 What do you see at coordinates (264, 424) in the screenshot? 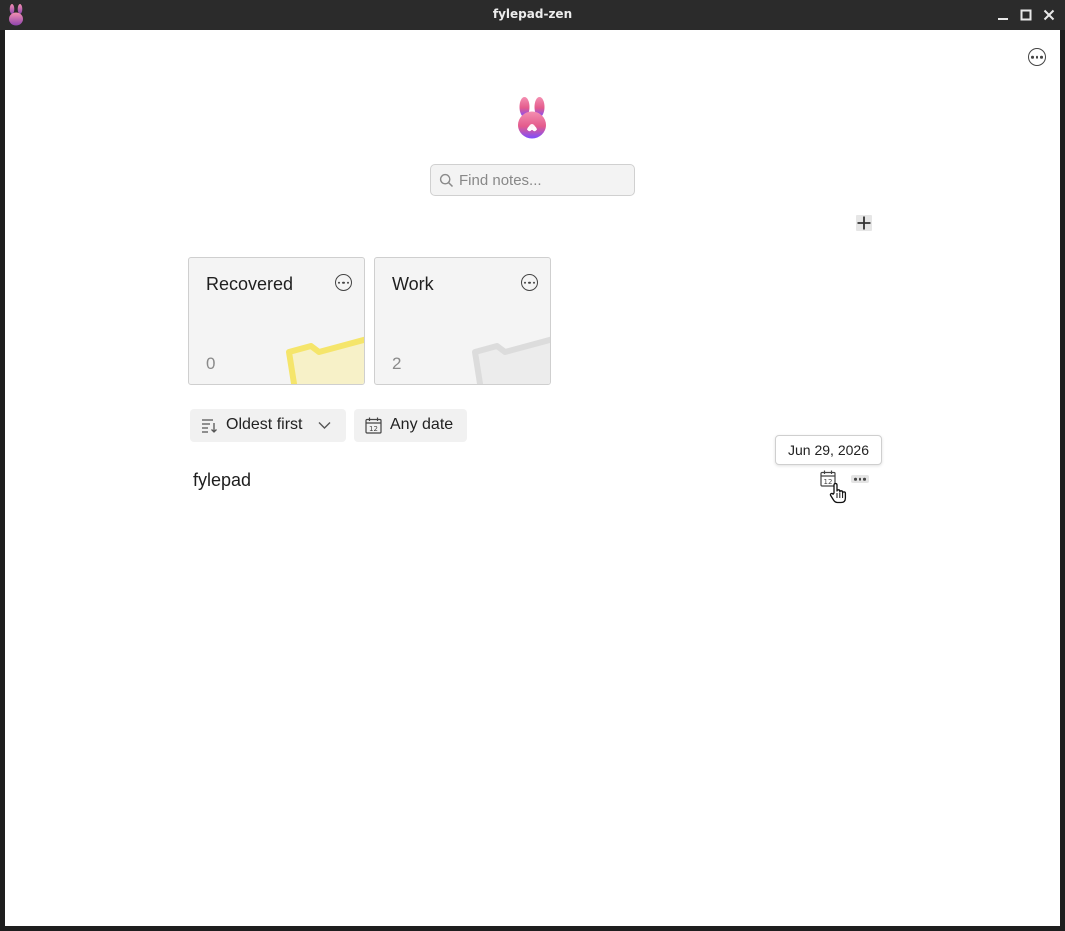
I see `sort-label: Oldest first` at bounding box center [264, 424].